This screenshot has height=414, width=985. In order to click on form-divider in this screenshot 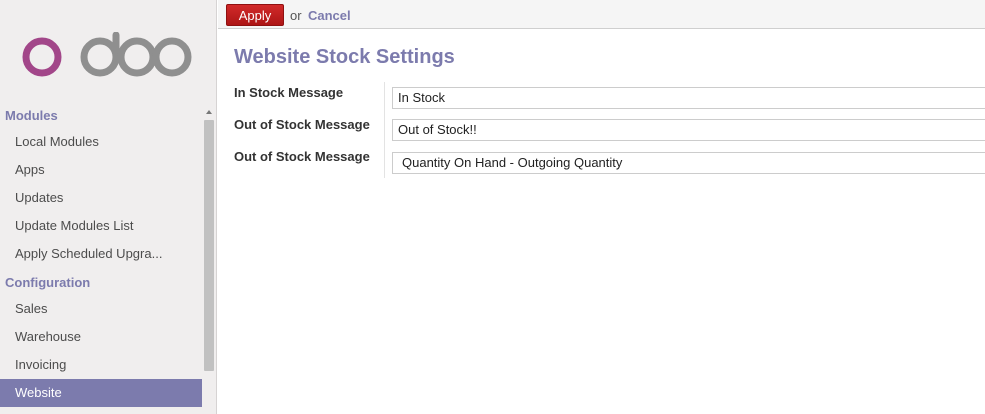, I will do `click(384, 130)`.